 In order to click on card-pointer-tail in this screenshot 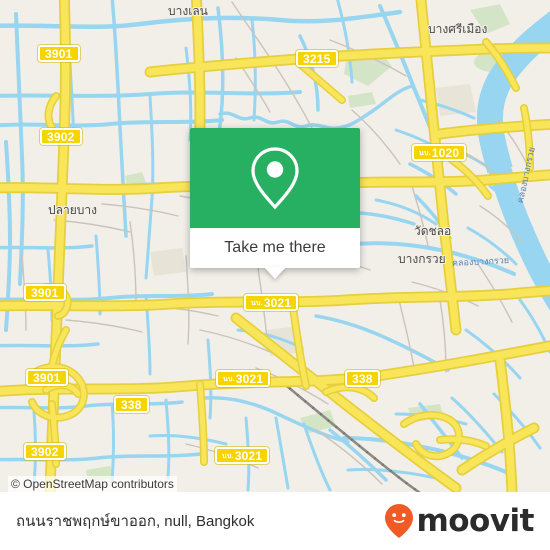, I will do `click(275, 273)`.